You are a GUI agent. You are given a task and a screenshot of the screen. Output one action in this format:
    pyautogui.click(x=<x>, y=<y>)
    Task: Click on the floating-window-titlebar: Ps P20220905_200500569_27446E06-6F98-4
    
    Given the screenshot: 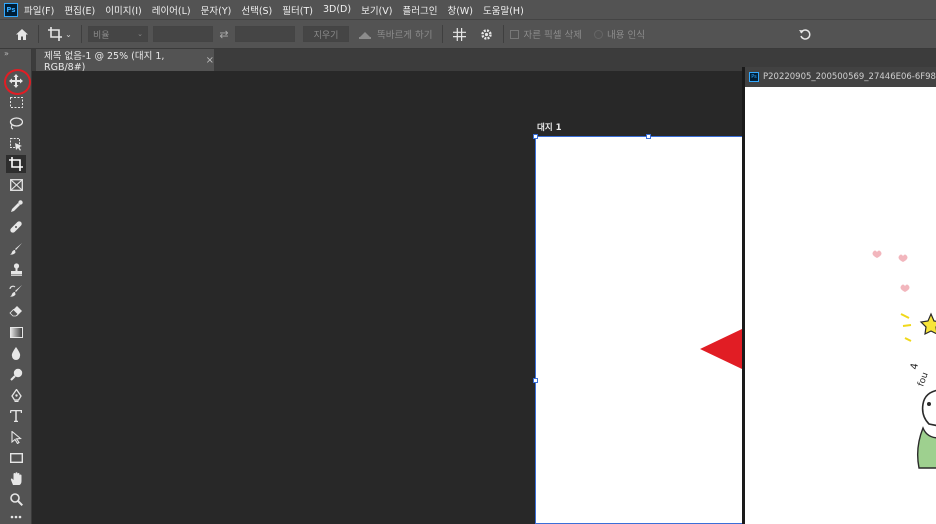 What is the action you would take?
    pyautogui.click(x=840, y=77)
    